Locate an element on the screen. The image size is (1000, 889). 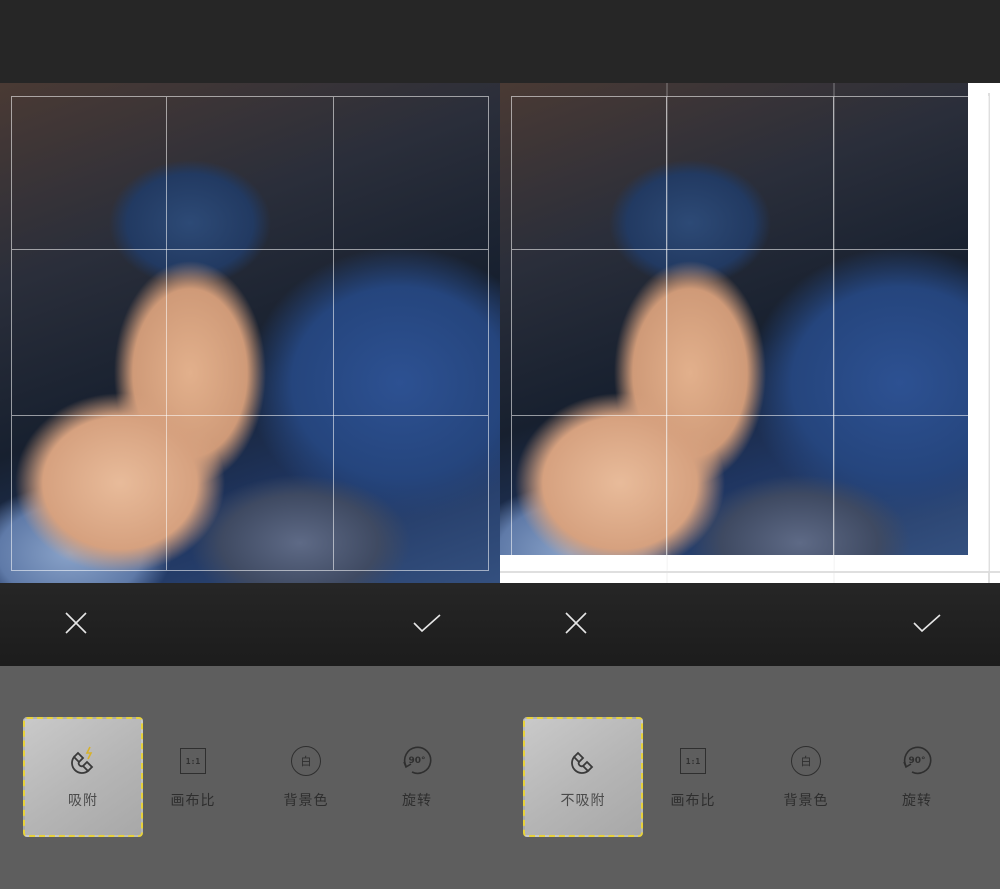
tool-no-snap: 不吸附 is located at coordinates (583, 777).